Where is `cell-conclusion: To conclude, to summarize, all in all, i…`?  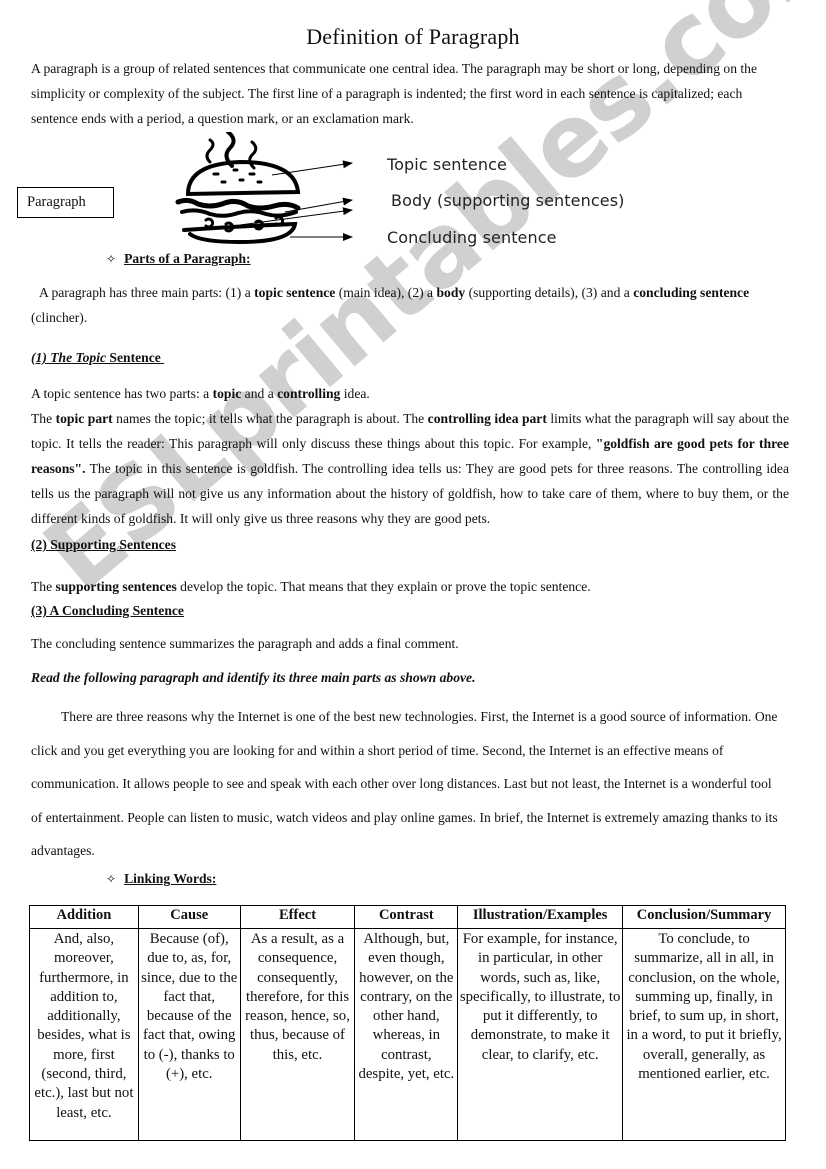 cell-conclusion: To conclude, to summarize, all in all, i… is located at coordinates (704, 1034).